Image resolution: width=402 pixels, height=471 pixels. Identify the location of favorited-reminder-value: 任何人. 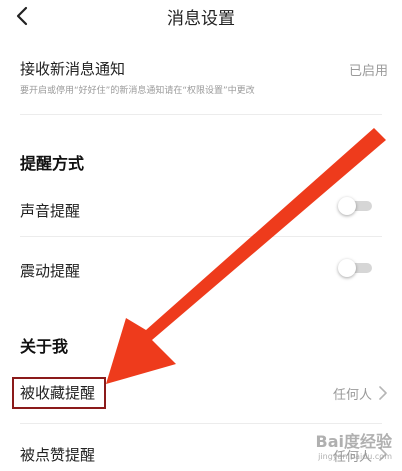
(352, 395).